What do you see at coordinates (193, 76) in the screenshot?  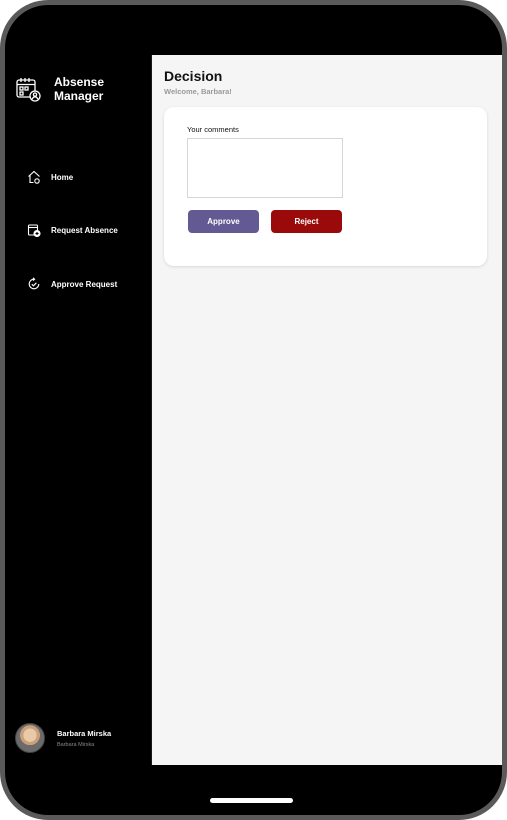 I see `page-title: Decision` at bounding box center [193, 76].